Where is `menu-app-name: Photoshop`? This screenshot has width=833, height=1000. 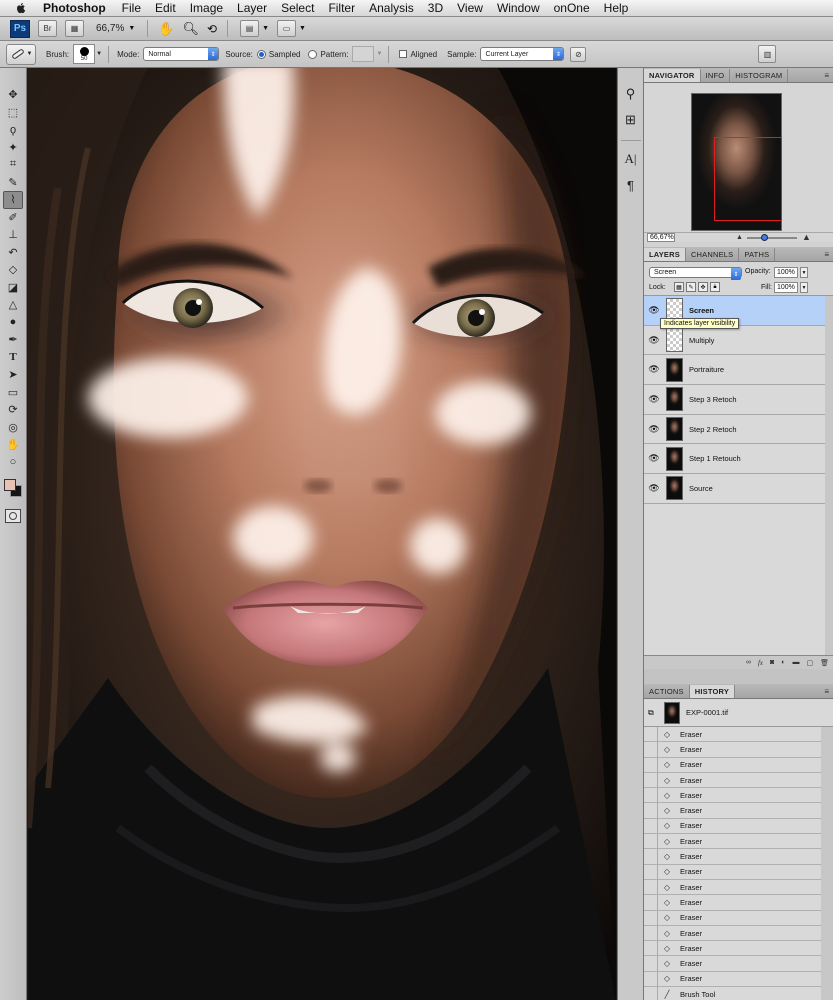
menu-app-name: Photoshop is located at coordinates (76, 8).